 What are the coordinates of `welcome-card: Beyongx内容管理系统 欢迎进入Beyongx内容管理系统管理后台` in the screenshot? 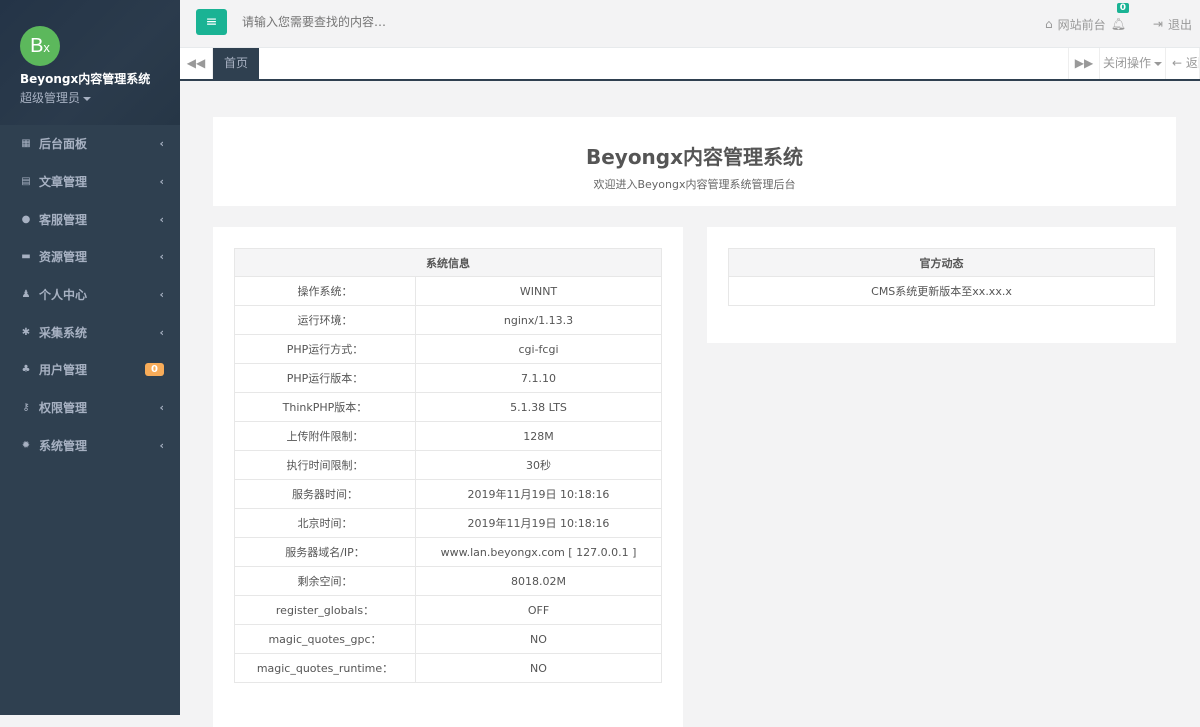 It's located at (694, 161).